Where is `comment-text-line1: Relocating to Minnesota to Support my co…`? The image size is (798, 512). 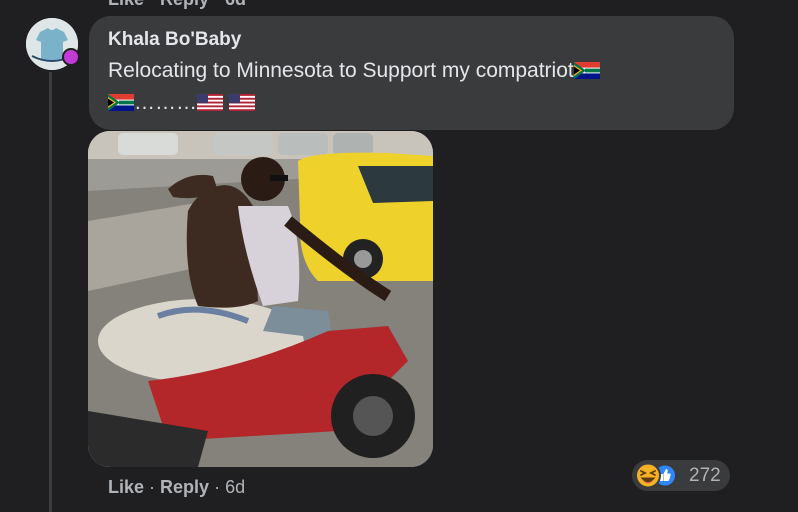 comment-text-line1: Relocating to Minnesota to Support my co… is located at coordinates (354, 71).